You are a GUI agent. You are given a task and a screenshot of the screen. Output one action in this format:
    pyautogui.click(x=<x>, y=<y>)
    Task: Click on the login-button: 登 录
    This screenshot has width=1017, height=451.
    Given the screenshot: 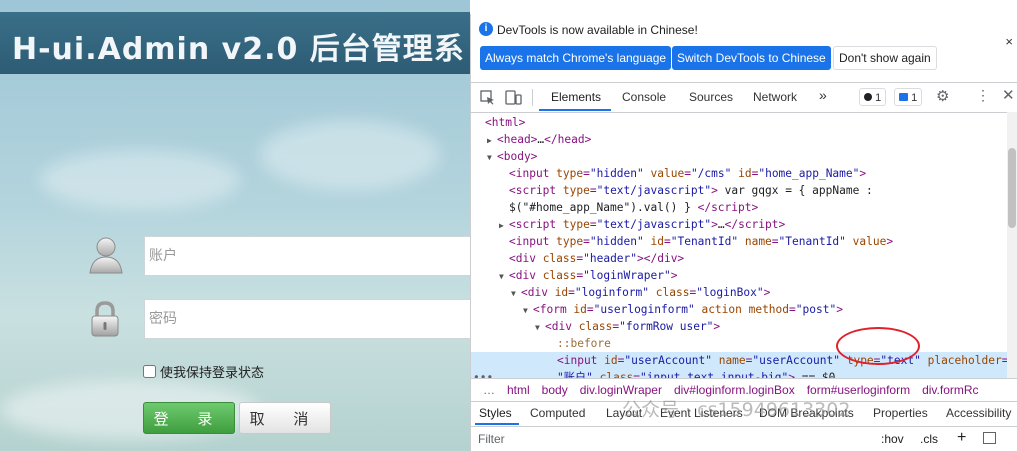 What is the action you would take?
    pyautogui.click(x=189, y=418)
    